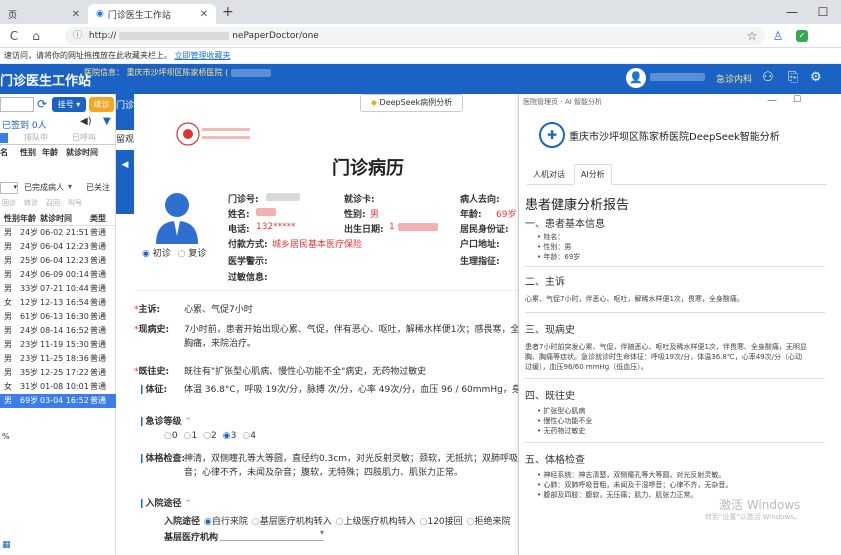 This screenshot has height=555, width=841. I want to click on admit-option: 自行来院, so click(230, 522).